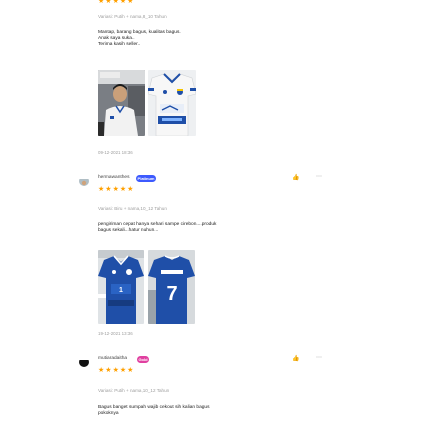 The image size is (424, 424). I want to click on review-text-line: pokoknya, so click(108, 413).